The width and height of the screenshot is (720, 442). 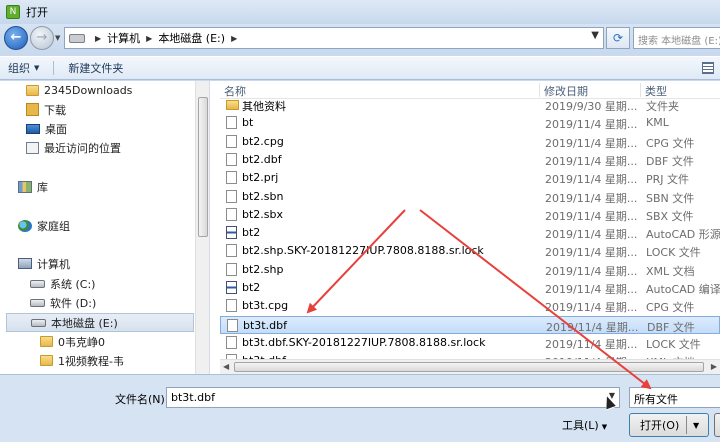 What do you see at coordinates (595, 35) in the screenshot?
I see `address-dropdown-icon: ▼` at bounding box center [595, 35].